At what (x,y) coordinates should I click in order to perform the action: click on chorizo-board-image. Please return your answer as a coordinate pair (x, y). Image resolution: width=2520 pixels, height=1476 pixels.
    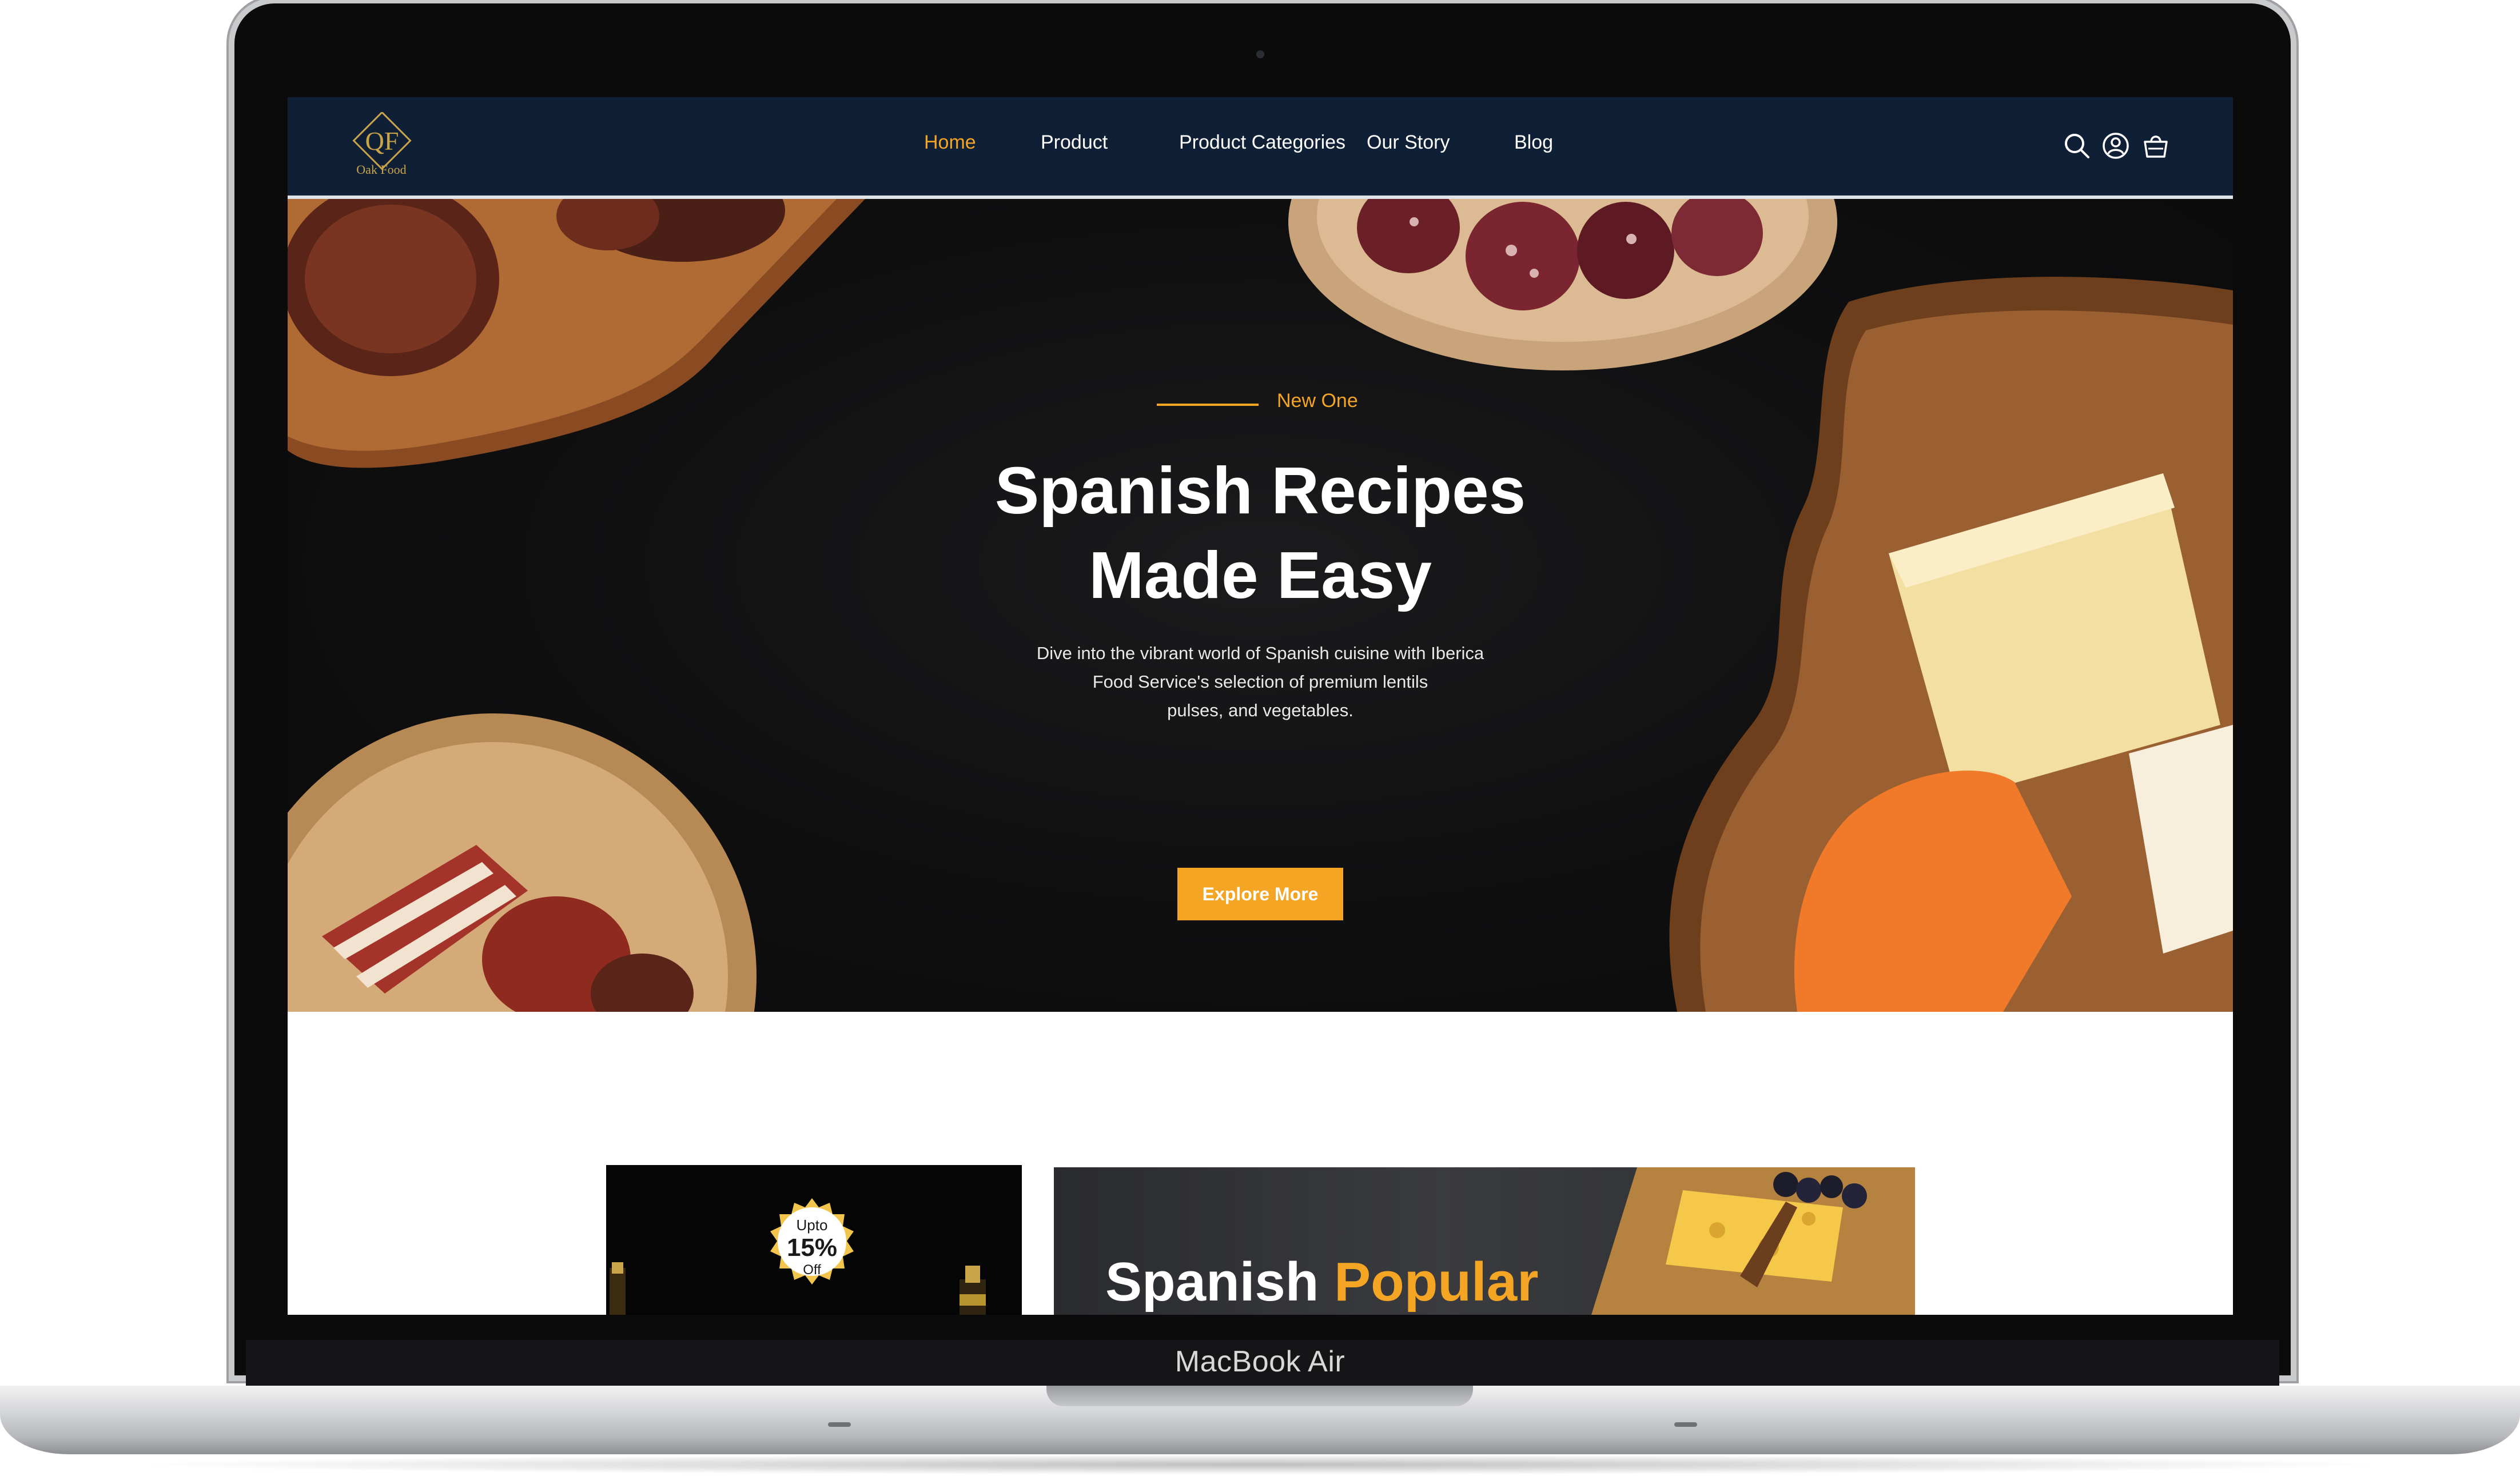
    Looking at the image, I should click on (576, 333).